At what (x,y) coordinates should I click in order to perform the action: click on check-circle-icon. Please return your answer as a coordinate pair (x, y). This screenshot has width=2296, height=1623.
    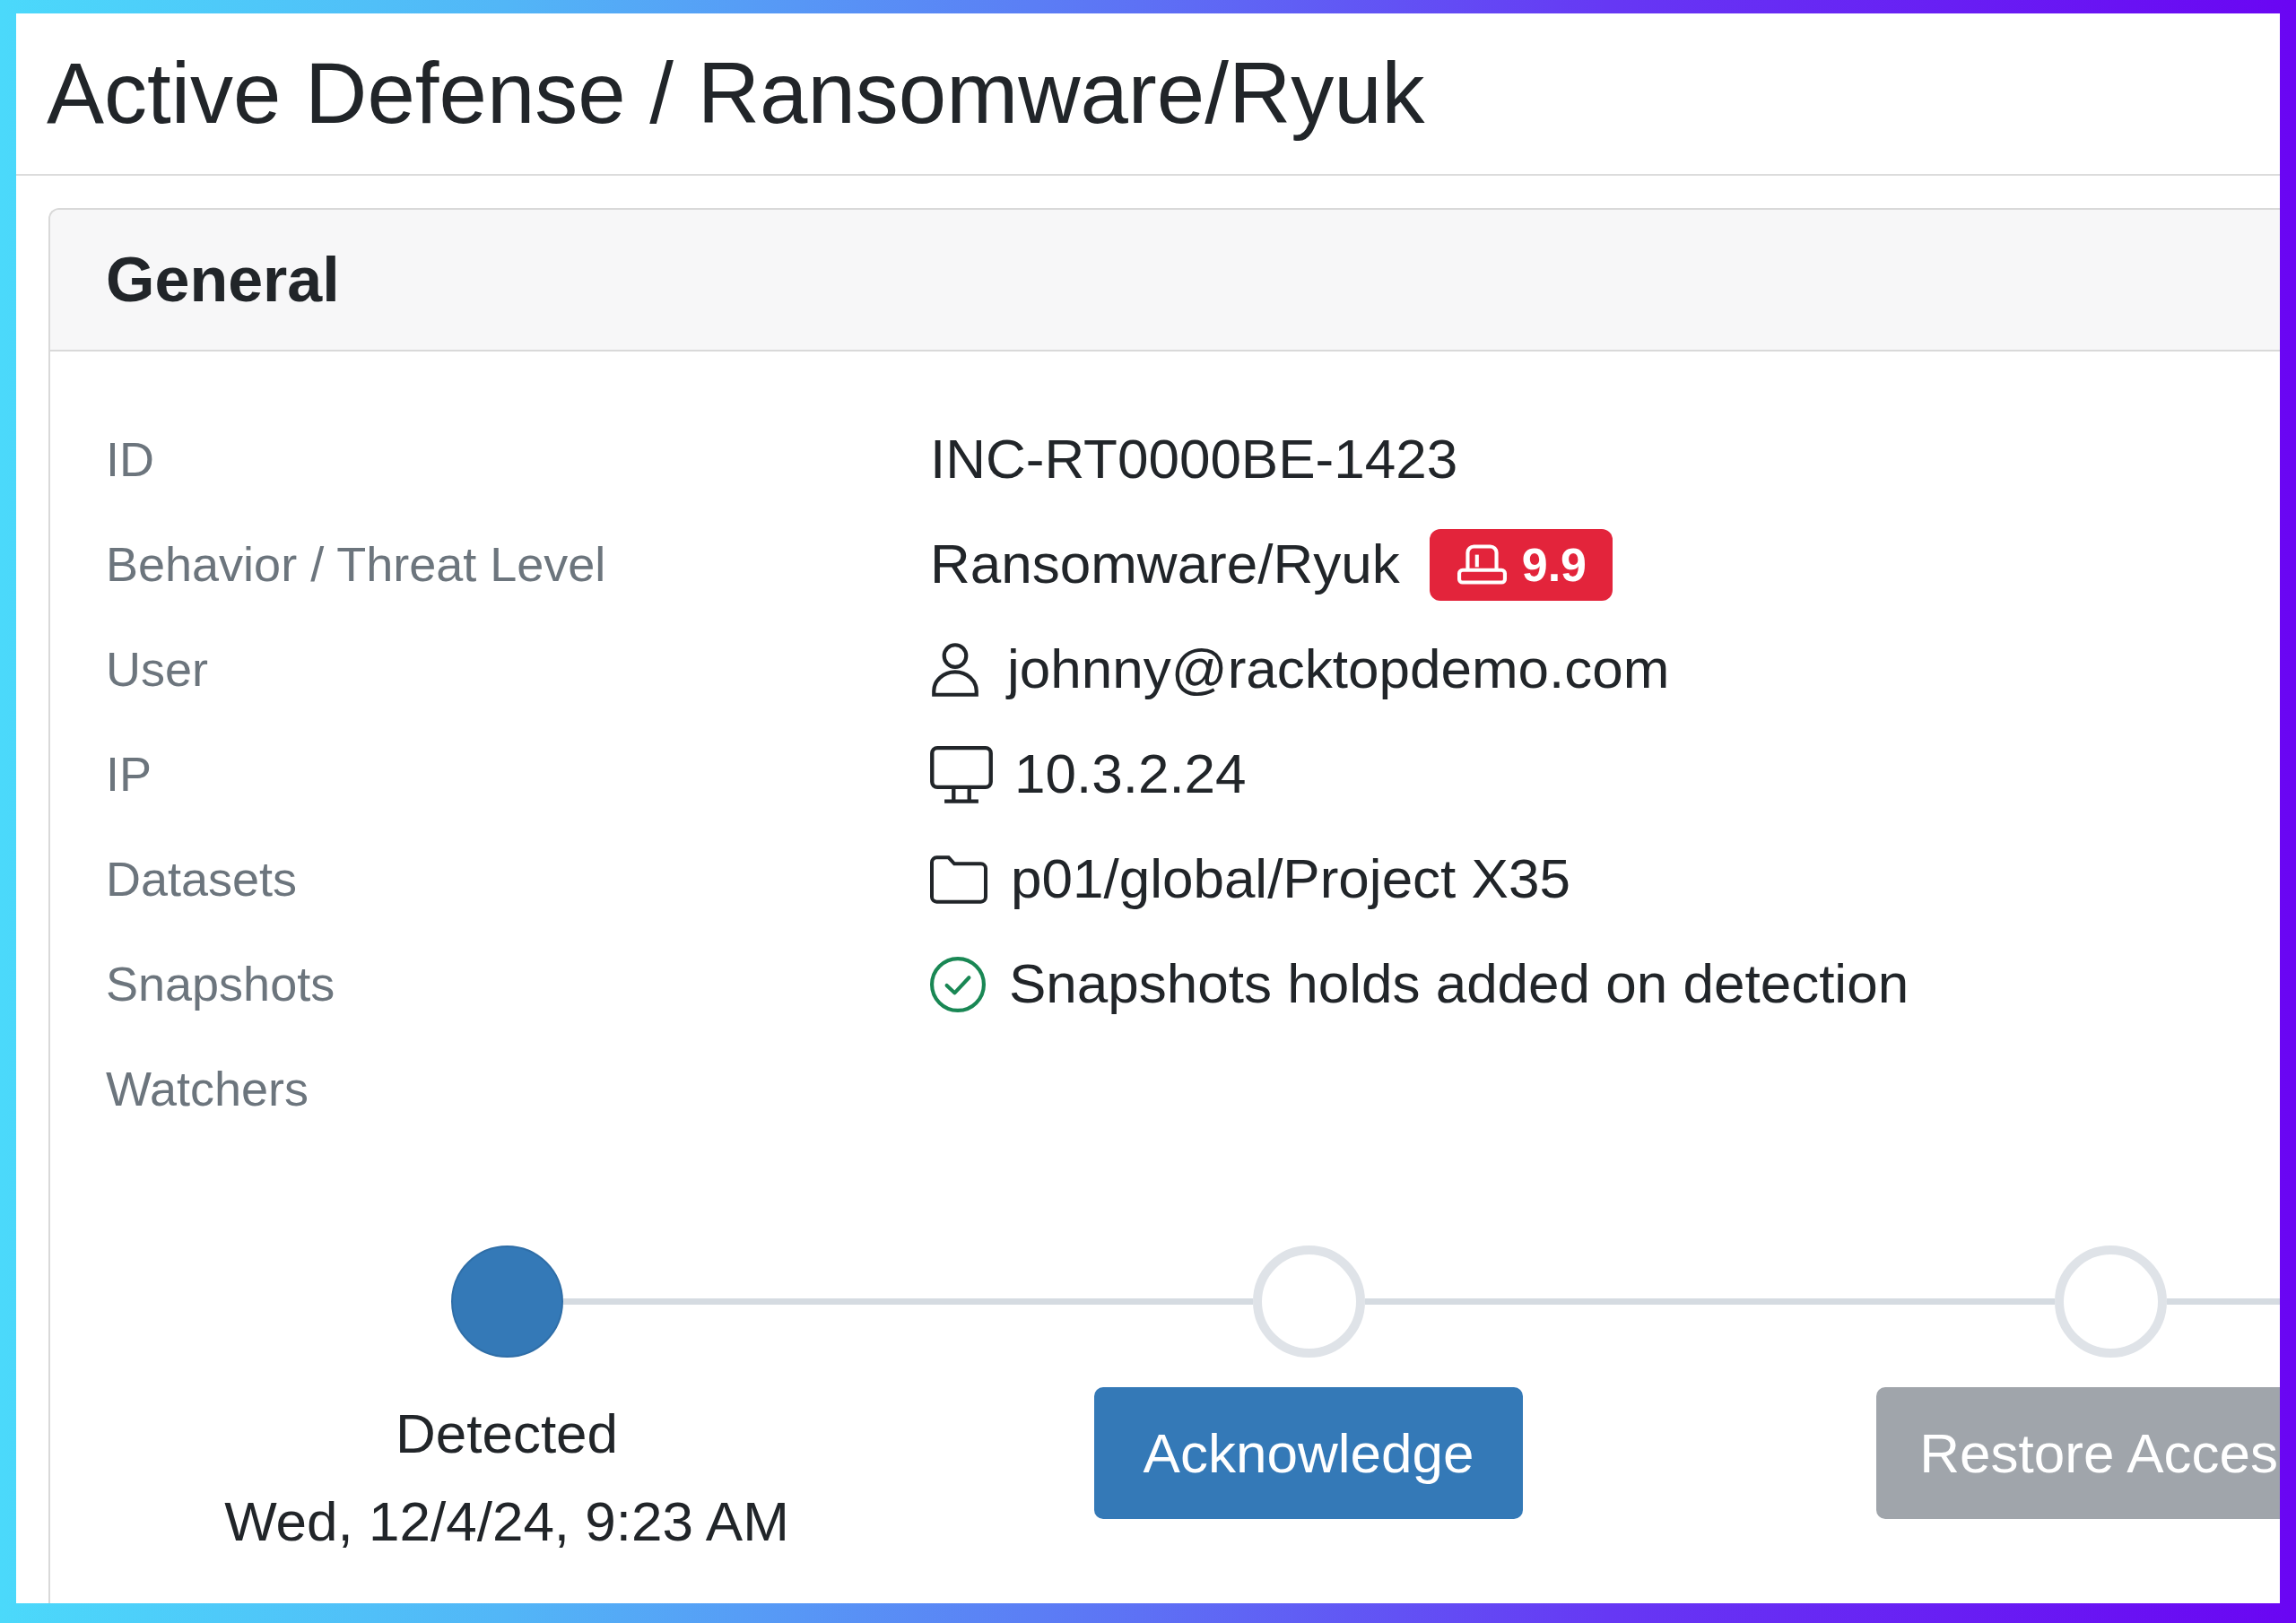
    Looking at the image, I should click on (958, 984).